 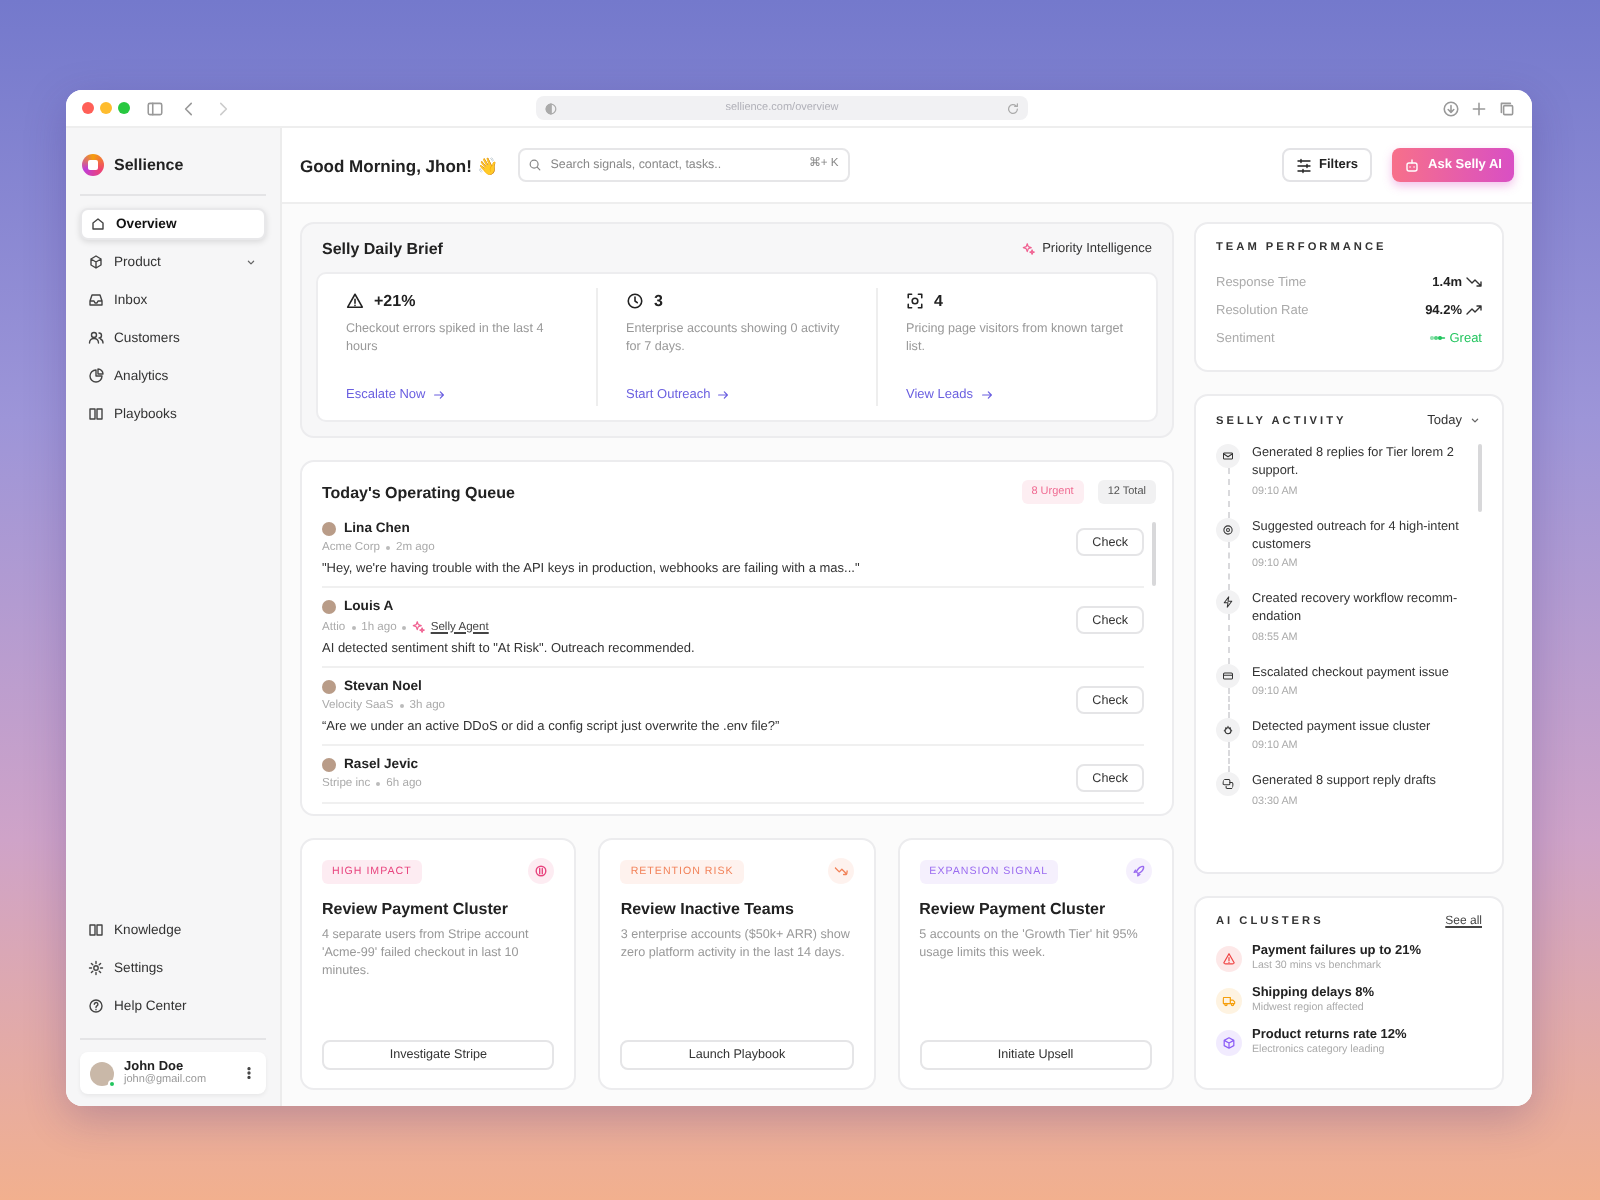 I want to click on robot-icon, so click(x=1412, y=165).